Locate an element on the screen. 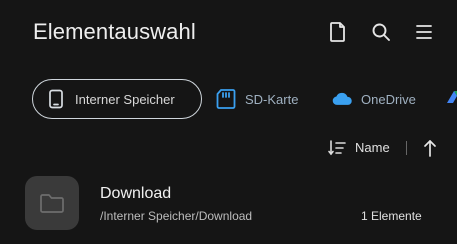 This screenshot has width=457, height=244. menu-icon is located at coordinates (424, 32).